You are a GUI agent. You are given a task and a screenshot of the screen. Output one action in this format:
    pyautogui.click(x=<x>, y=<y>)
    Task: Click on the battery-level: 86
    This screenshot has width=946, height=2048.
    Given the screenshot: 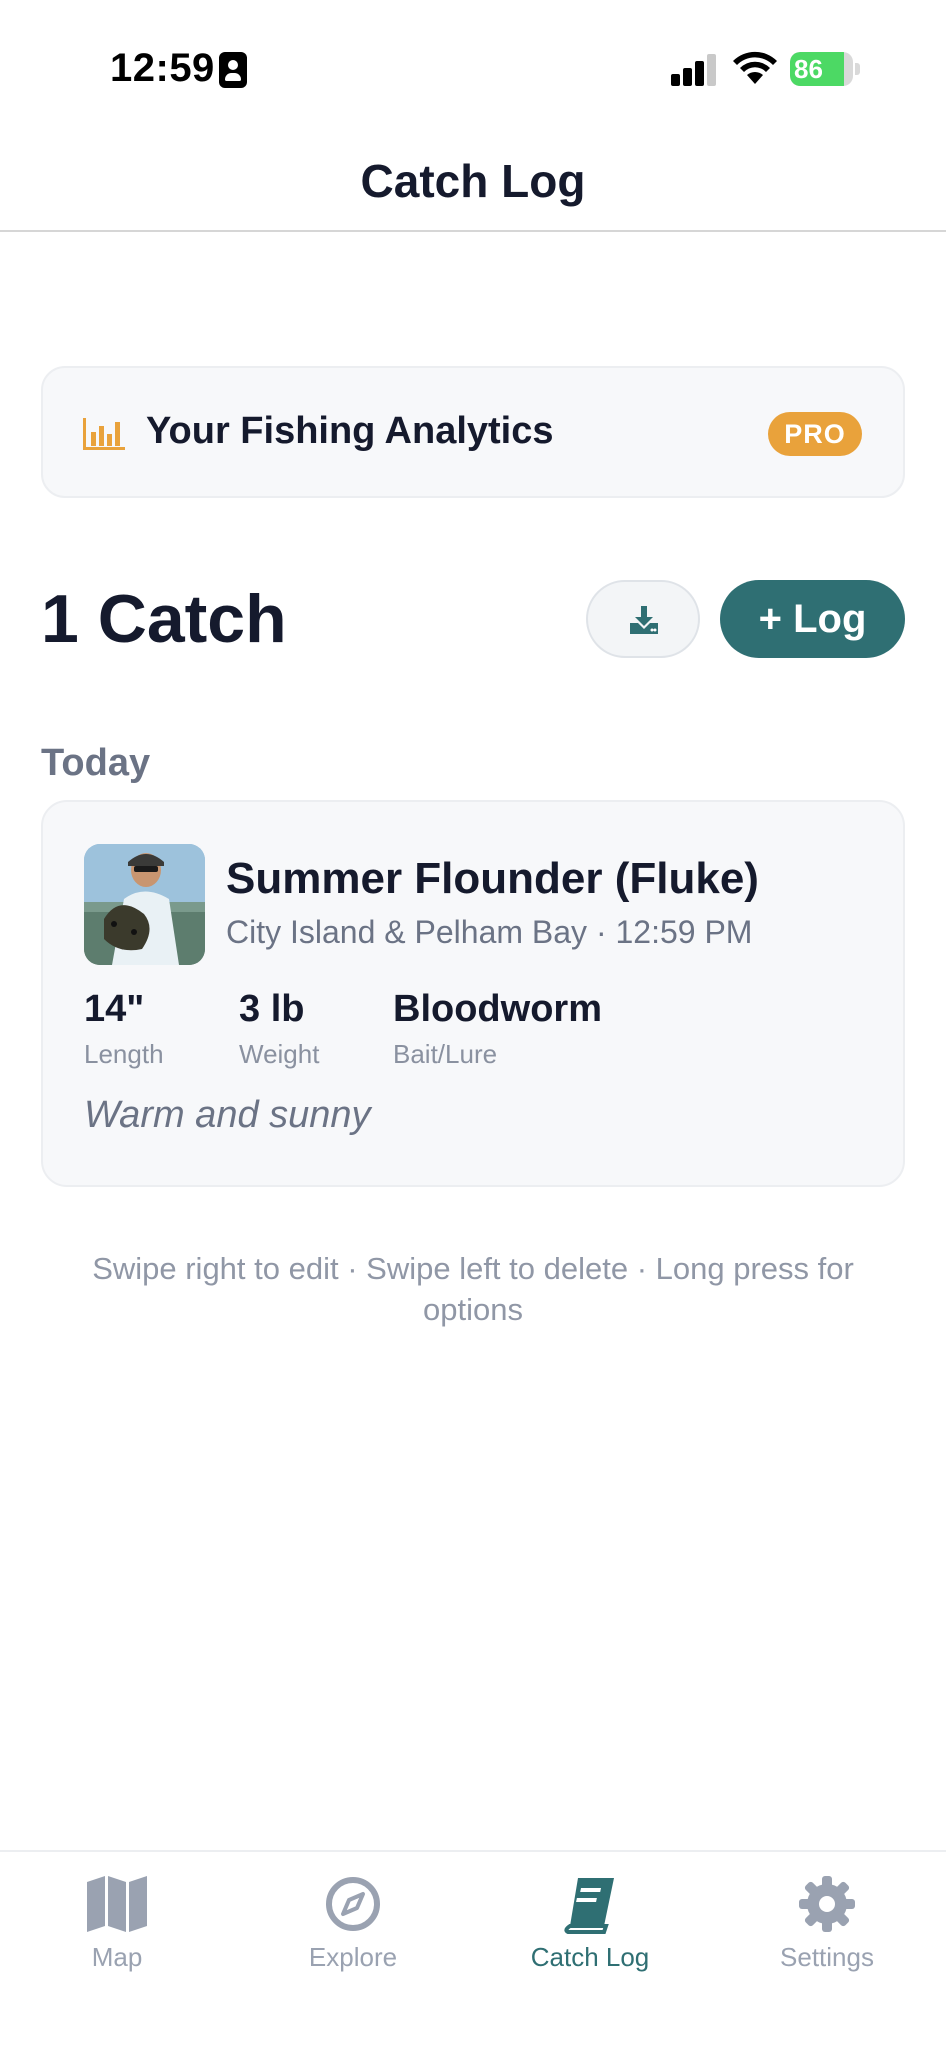 What is the action you would take?
    pyautogui.click(x=808, y=69)
    